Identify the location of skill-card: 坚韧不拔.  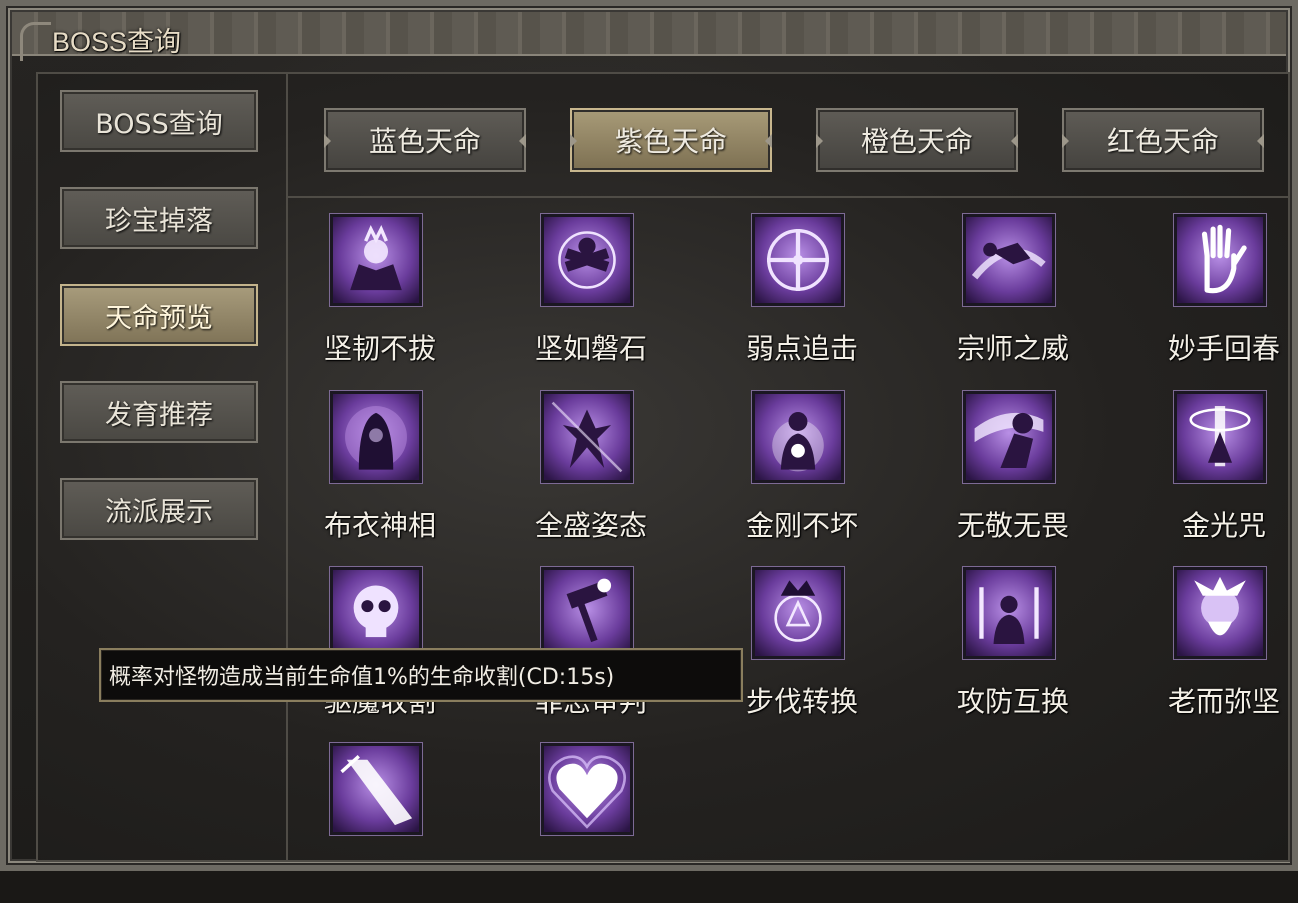
(390, 294).